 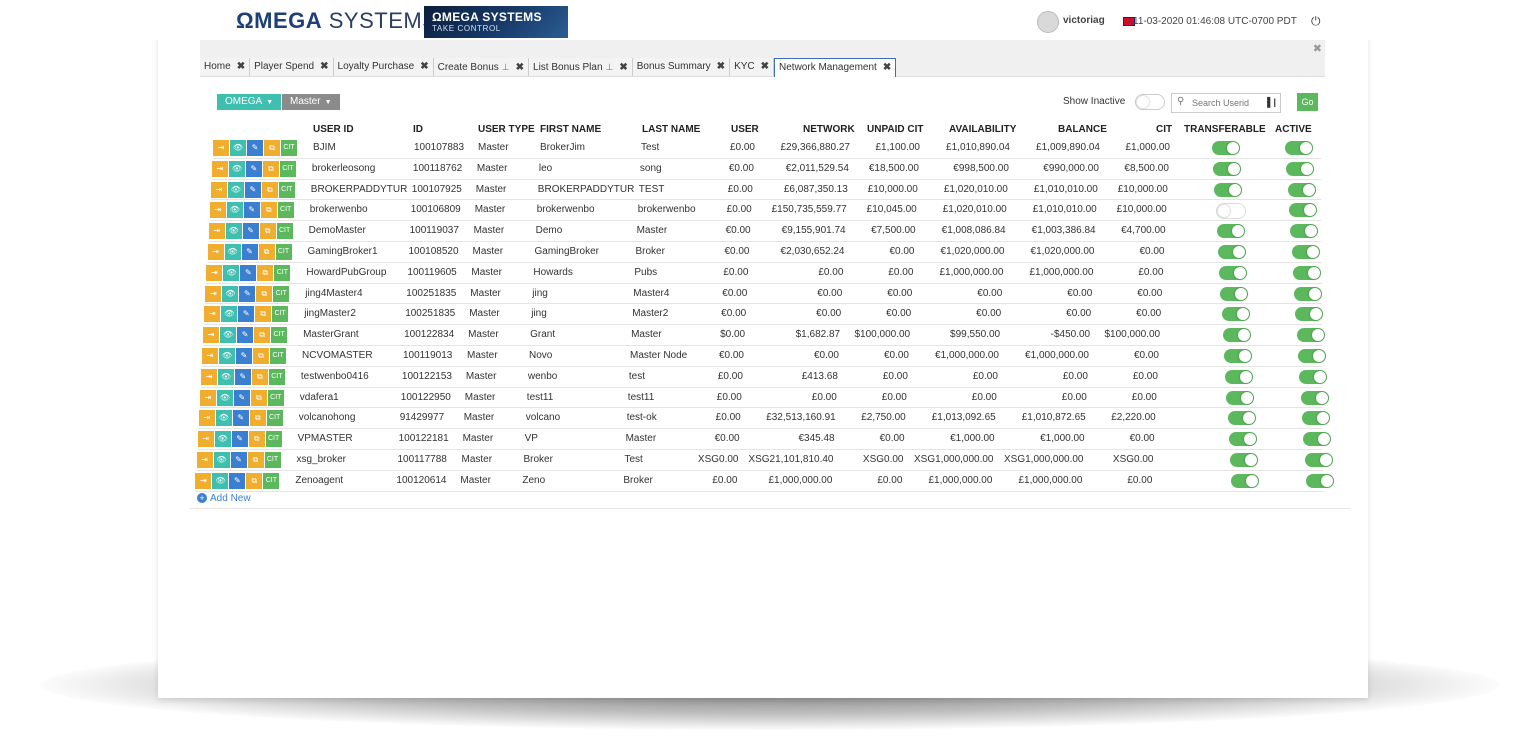 I want to click on cell-userid: NCVOMASTER, so click(x=337, y=355).